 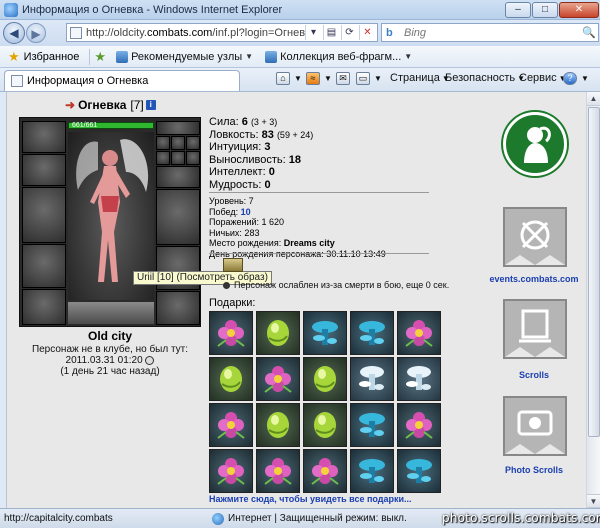 What do you see at coordinates (594, 272) in the screenshot?
I see `scroll-thumb` at bounding box center [594, 272].